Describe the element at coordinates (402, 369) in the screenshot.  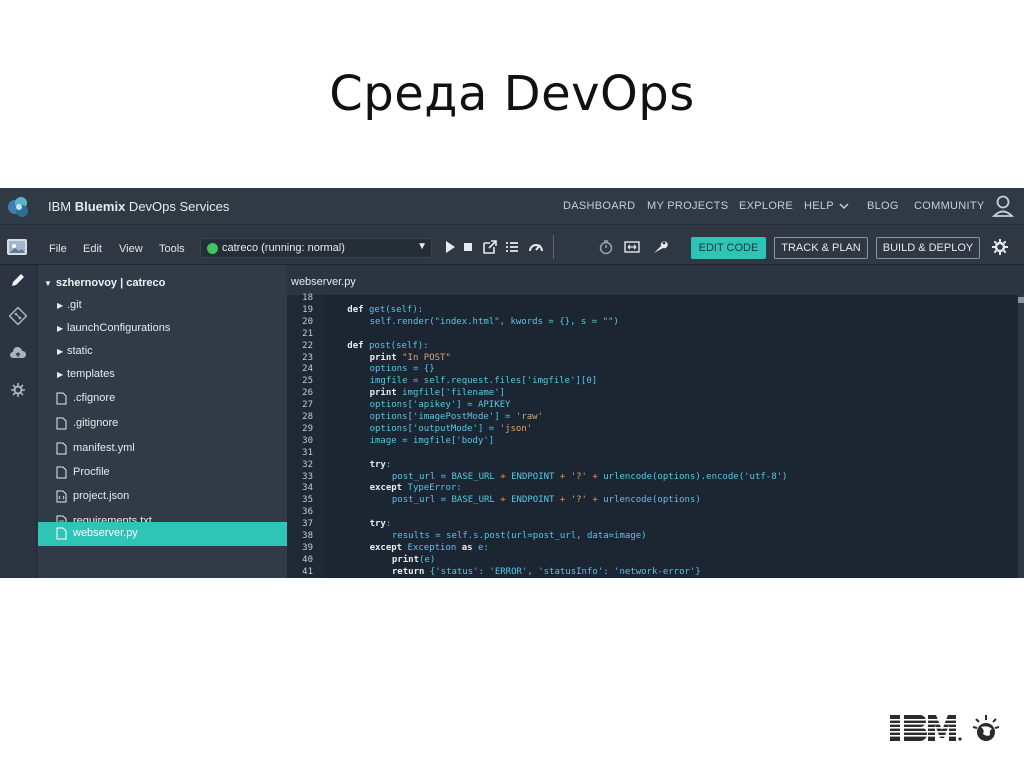
I see `code-line: options = {}` at that location.